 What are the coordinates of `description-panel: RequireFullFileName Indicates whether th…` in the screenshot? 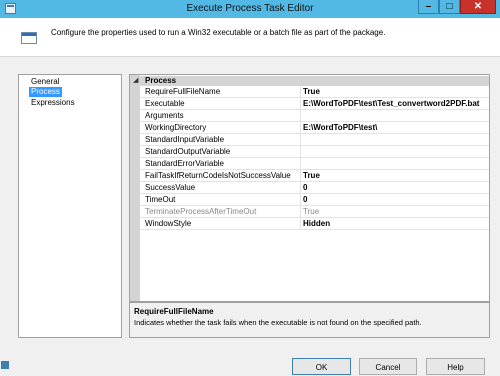 It's located at (309, 320).